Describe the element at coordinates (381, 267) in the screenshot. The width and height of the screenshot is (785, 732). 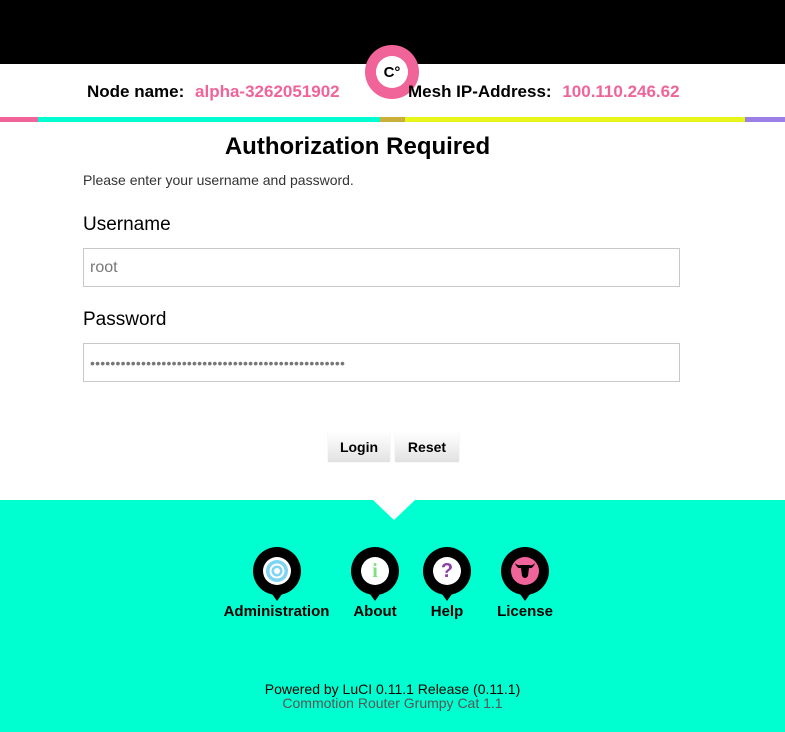
I see `username-input` at that location.